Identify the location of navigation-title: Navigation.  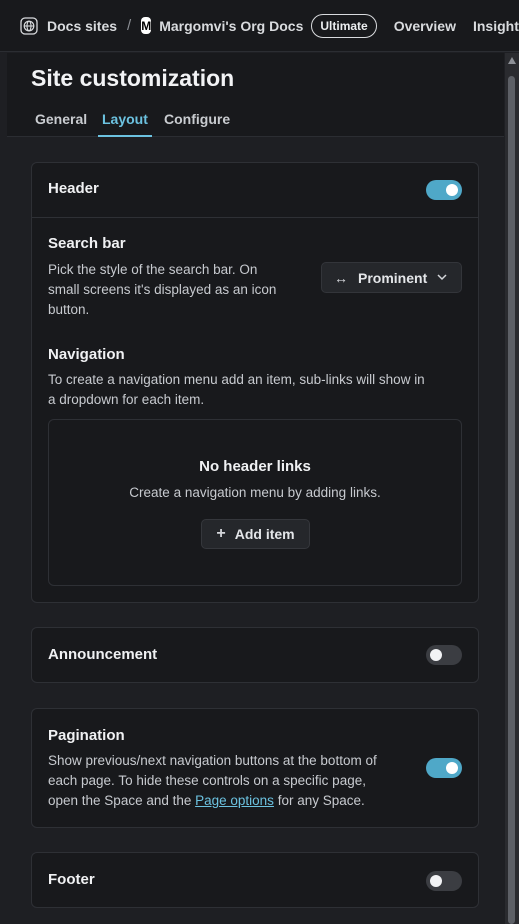
(86, 354).